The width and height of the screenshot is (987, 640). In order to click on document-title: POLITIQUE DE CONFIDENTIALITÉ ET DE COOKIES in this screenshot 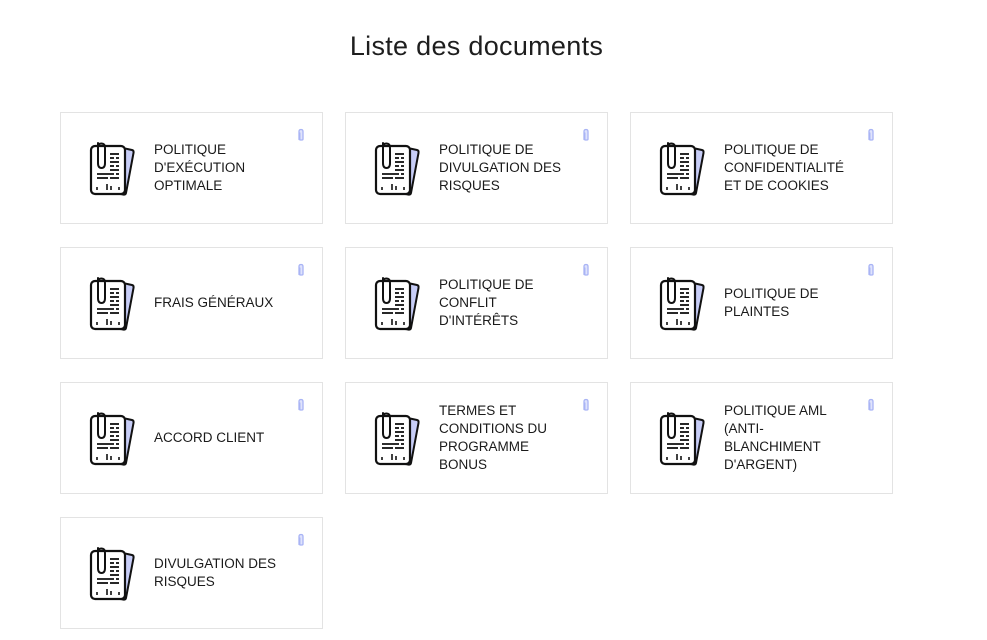, I will do `click(793, 168)`.